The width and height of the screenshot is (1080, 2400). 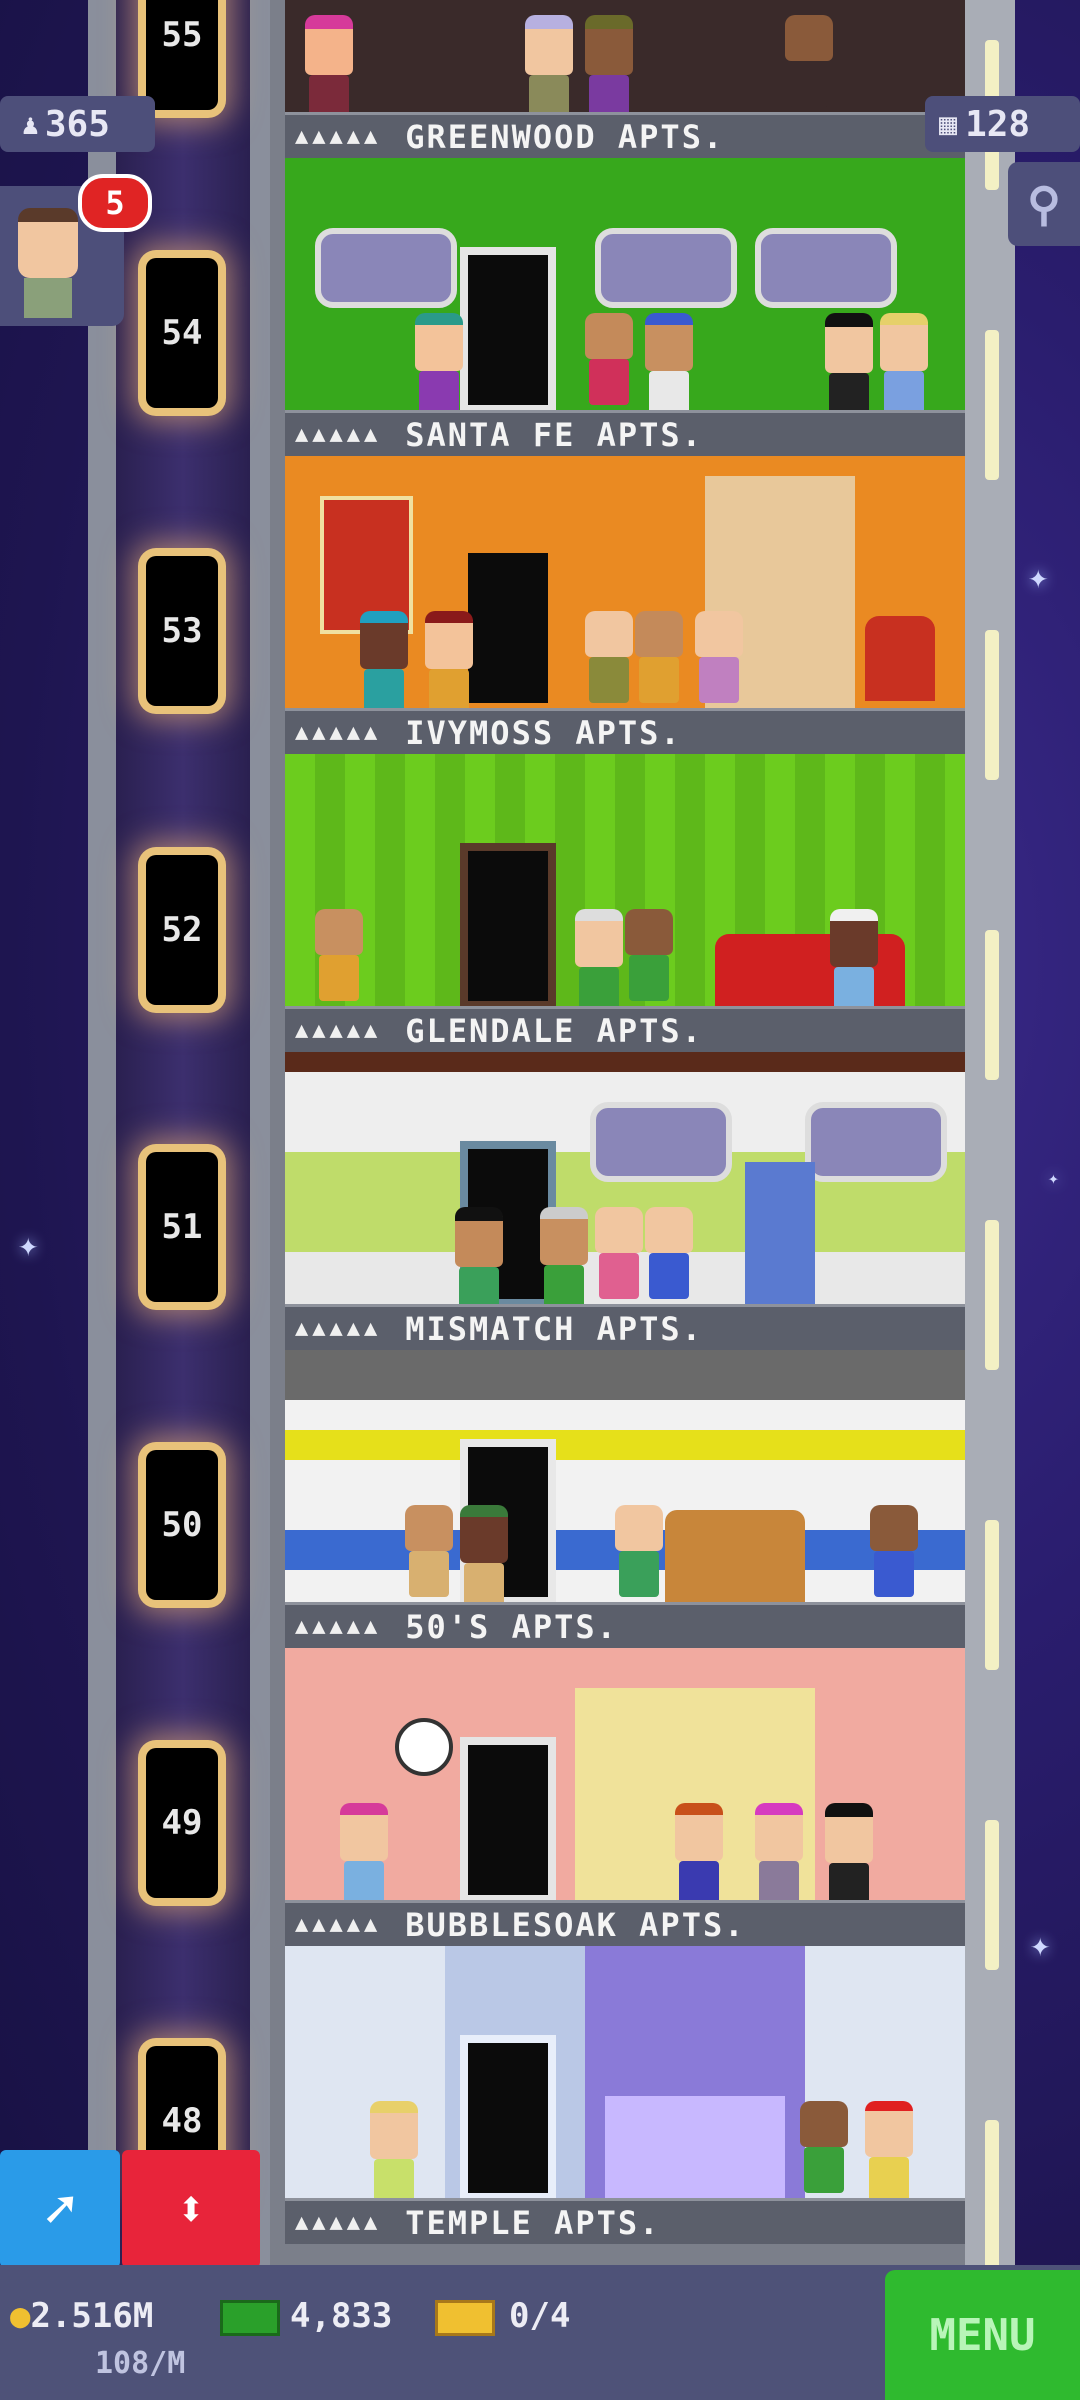 What do you see at coordinates (1002, 124) in the screenshot?
I see `floor-counter: ▦ 128` at bounding box center [1002, 124].